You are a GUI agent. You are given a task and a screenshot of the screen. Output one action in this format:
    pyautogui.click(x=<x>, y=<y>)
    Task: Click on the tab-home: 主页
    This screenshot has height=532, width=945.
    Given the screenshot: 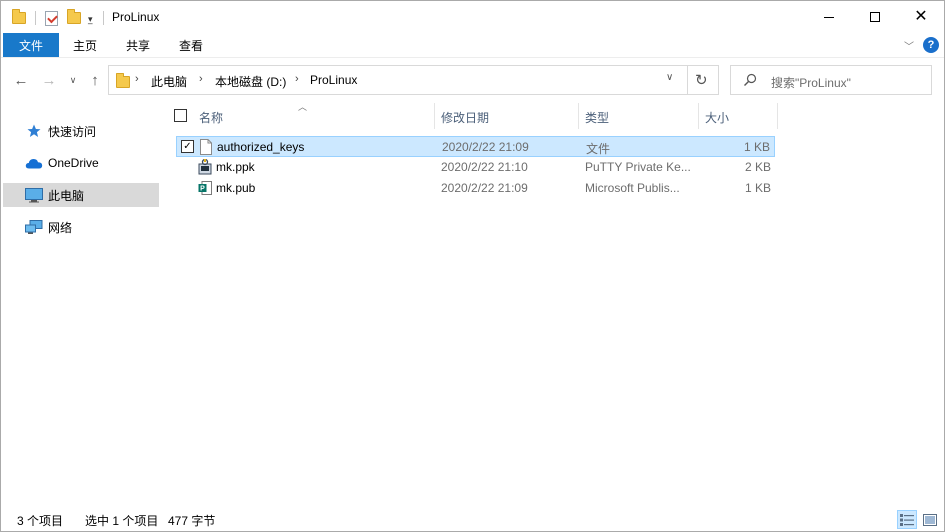 What is the action you would take?
    pyautogui.click(x=85, y=45)
    